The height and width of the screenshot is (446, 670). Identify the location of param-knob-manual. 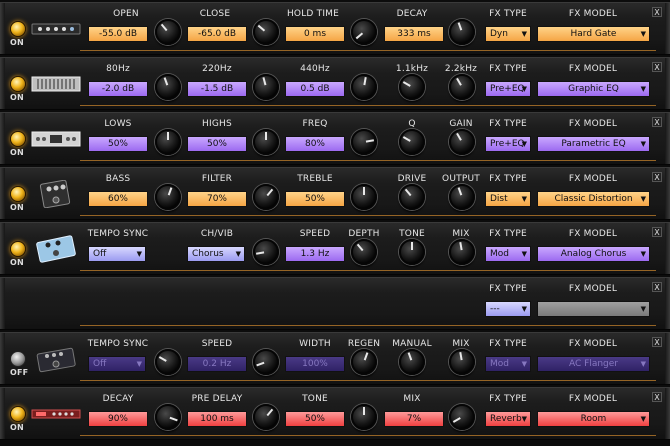
(412, 362).